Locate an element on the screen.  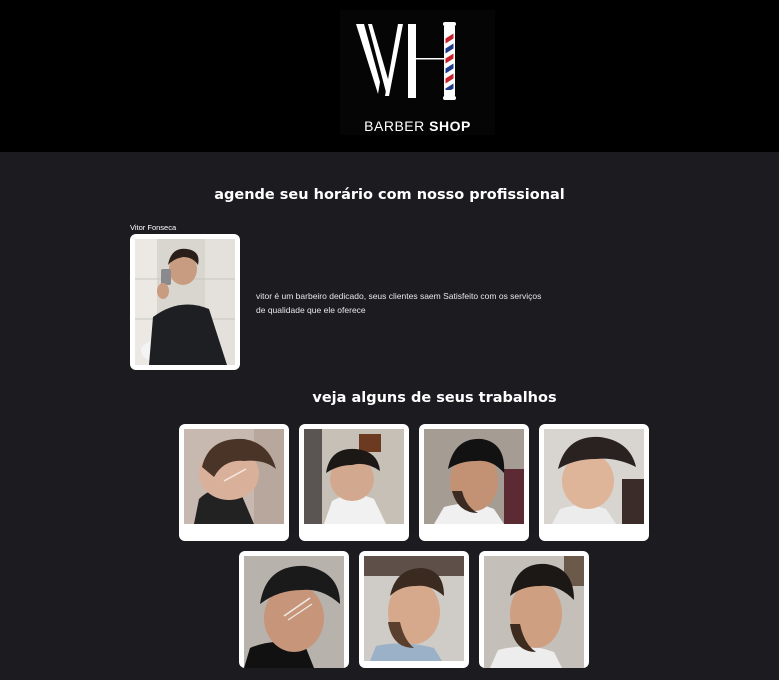
barbershop-logo: BARBER SHOP is located at coordinates (417, 72).